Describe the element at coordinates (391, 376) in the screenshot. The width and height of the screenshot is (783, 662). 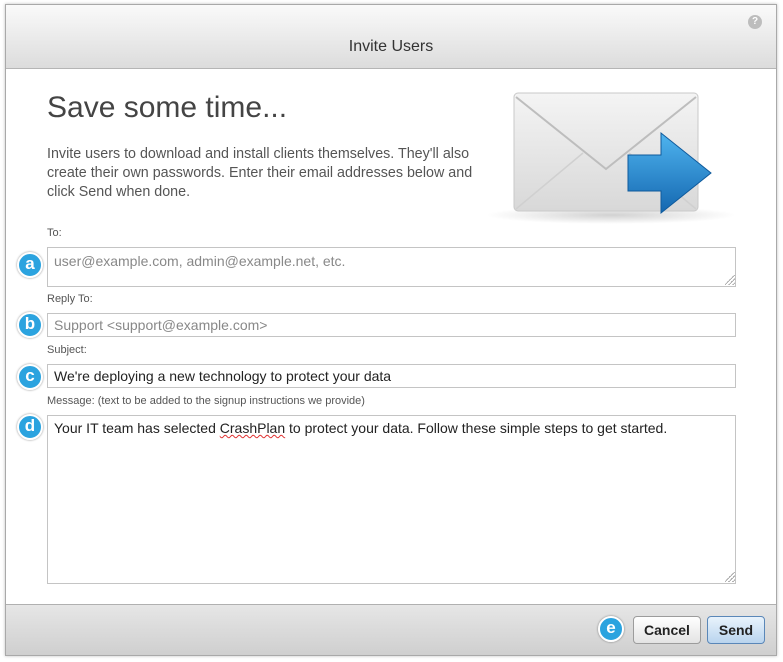
I see `subject-input` at that location.